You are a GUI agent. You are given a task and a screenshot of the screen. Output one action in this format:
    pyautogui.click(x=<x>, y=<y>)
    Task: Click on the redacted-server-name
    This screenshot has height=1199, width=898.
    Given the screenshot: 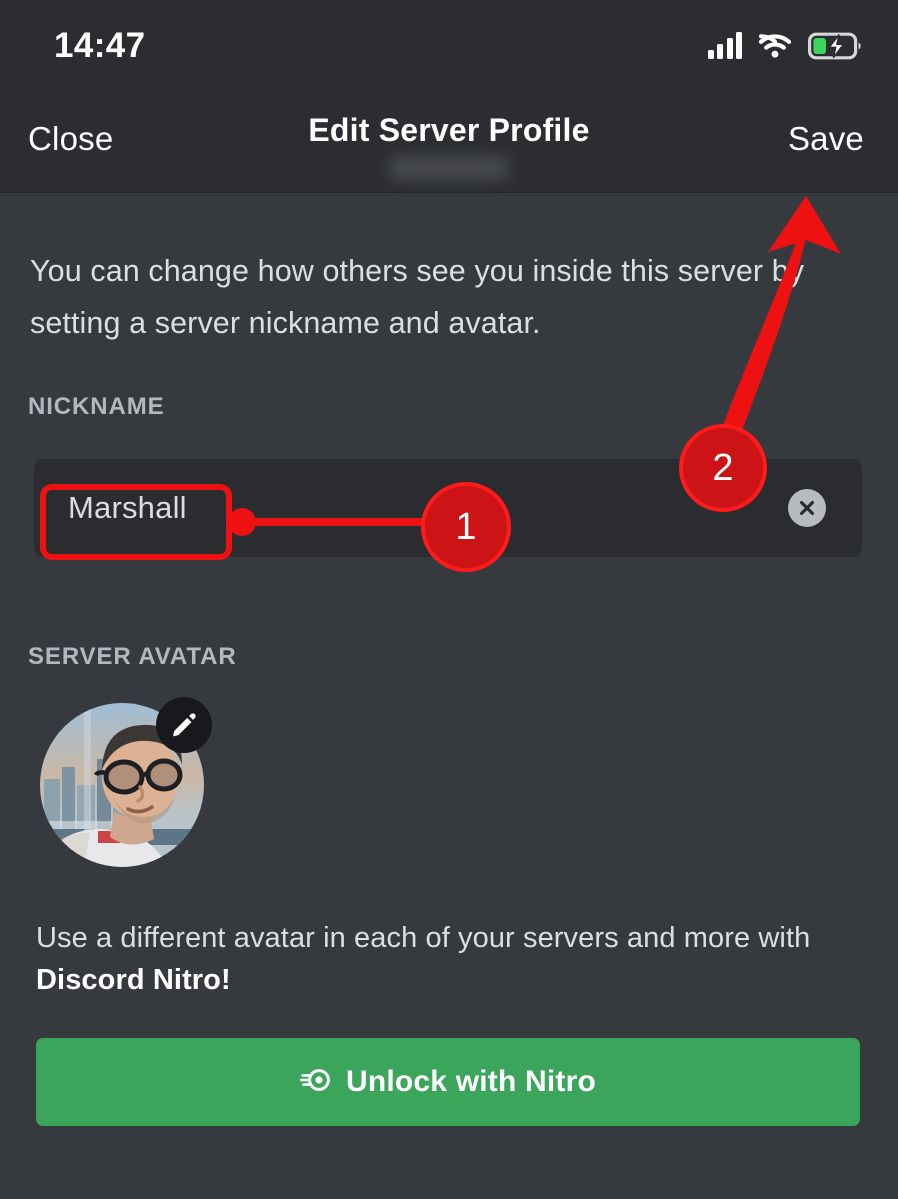 What is the action you would take?
    pyautogui.click(x=449, y=168)
    